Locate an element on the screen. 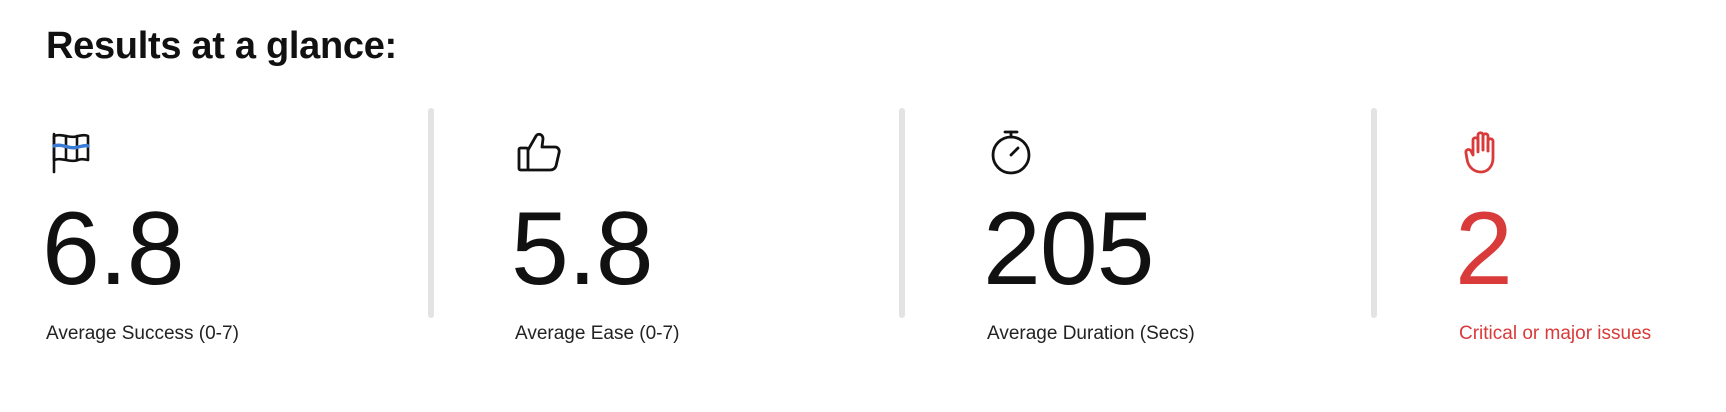 The height and width of the screenshot is (412, 1726). stat-value: 6.8 is located at coordinates (113, 249).